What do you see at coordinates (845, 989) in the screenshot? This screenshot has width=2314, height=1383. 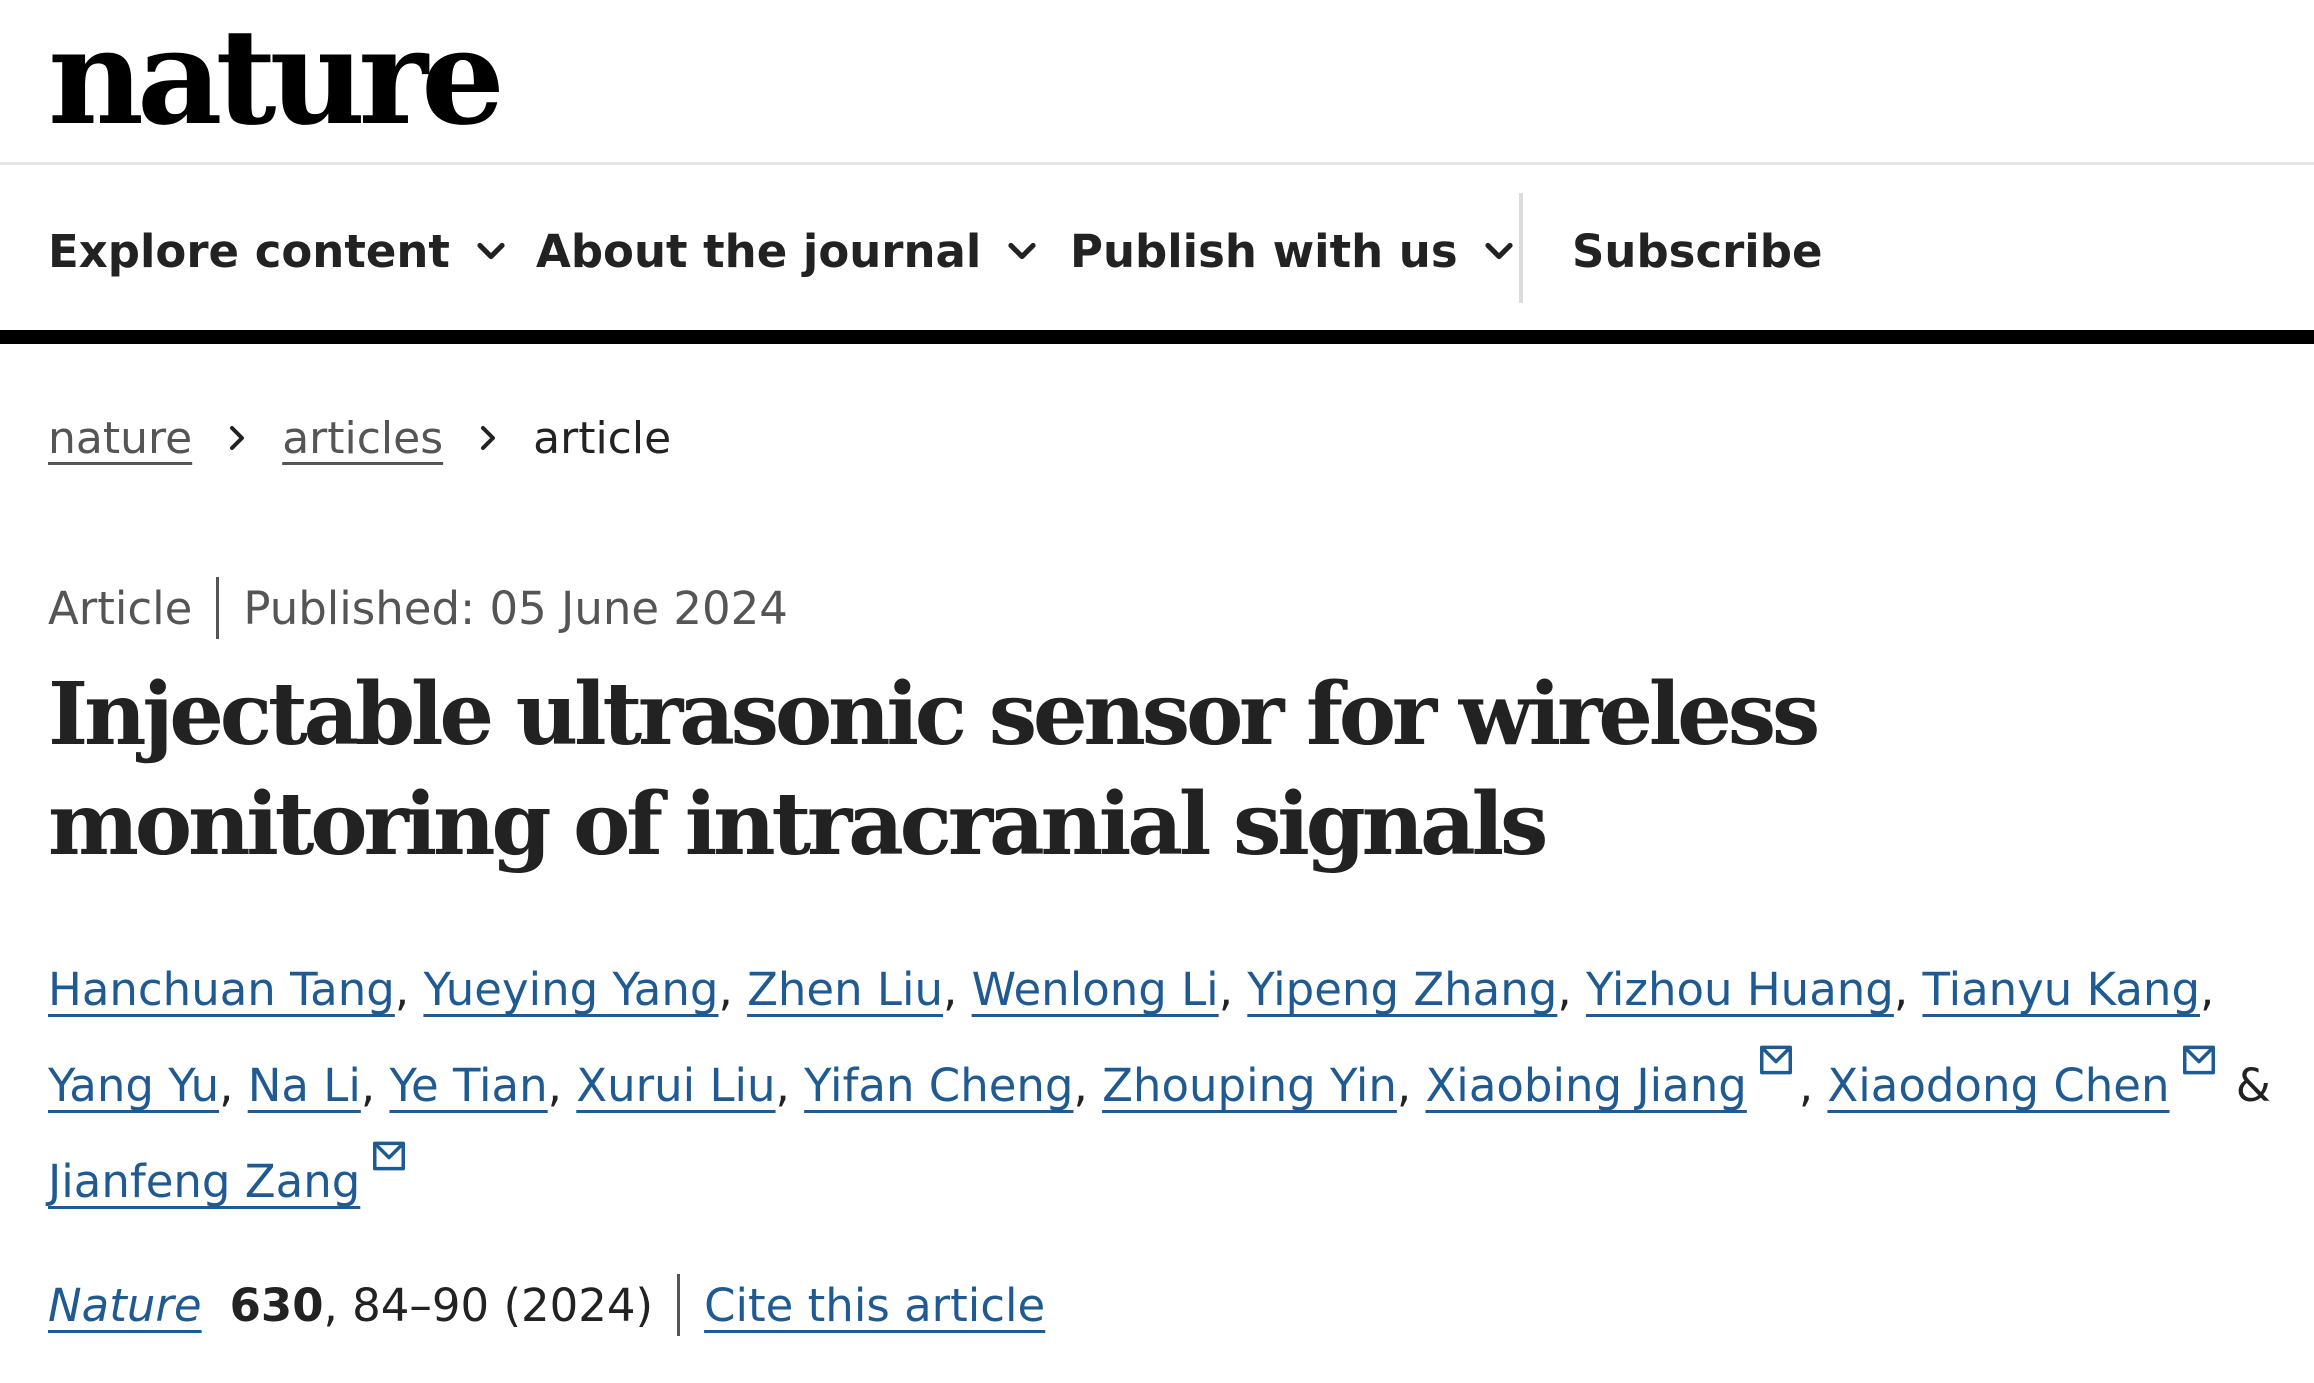 I see `author-link: Zhen Liu` at bounding box center [845, 989].